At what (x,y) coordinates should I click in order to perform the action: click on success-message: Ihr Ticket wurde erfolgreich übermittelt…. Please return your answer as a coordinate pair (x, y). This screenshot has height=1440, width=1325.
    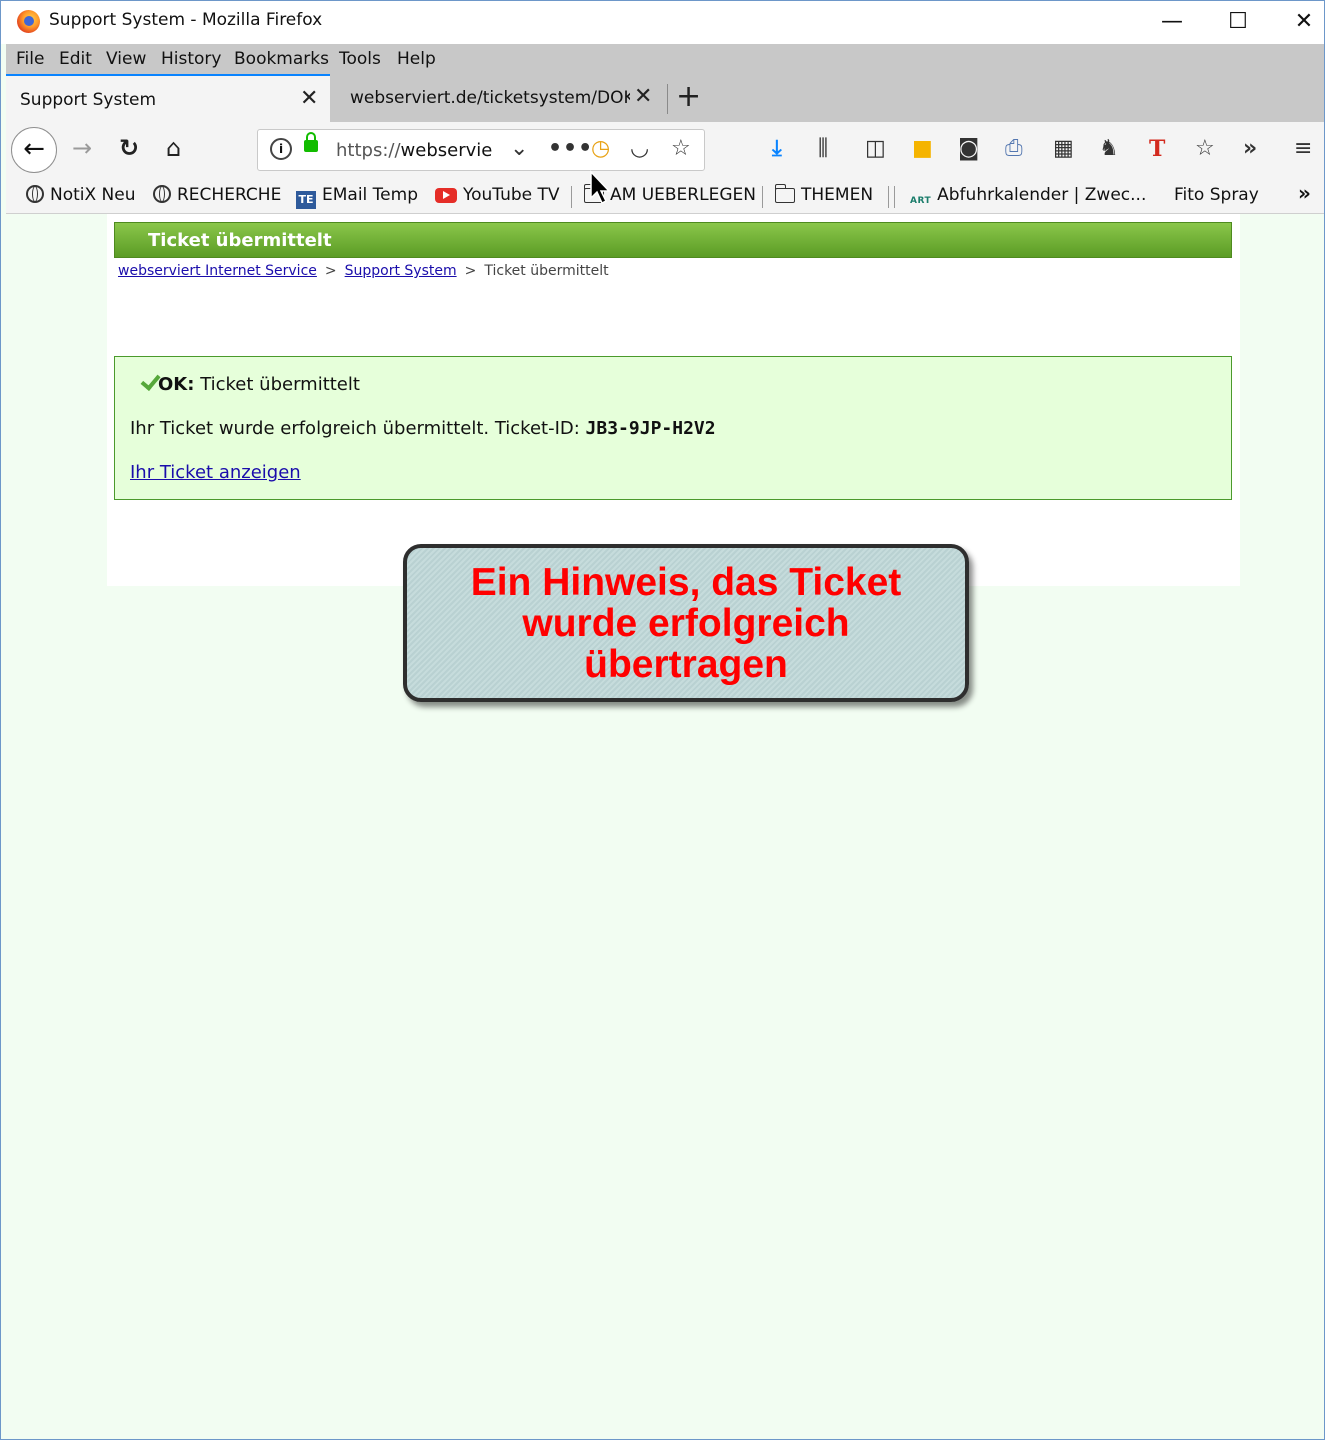
    Looking at the image, I should click on (423, 428).